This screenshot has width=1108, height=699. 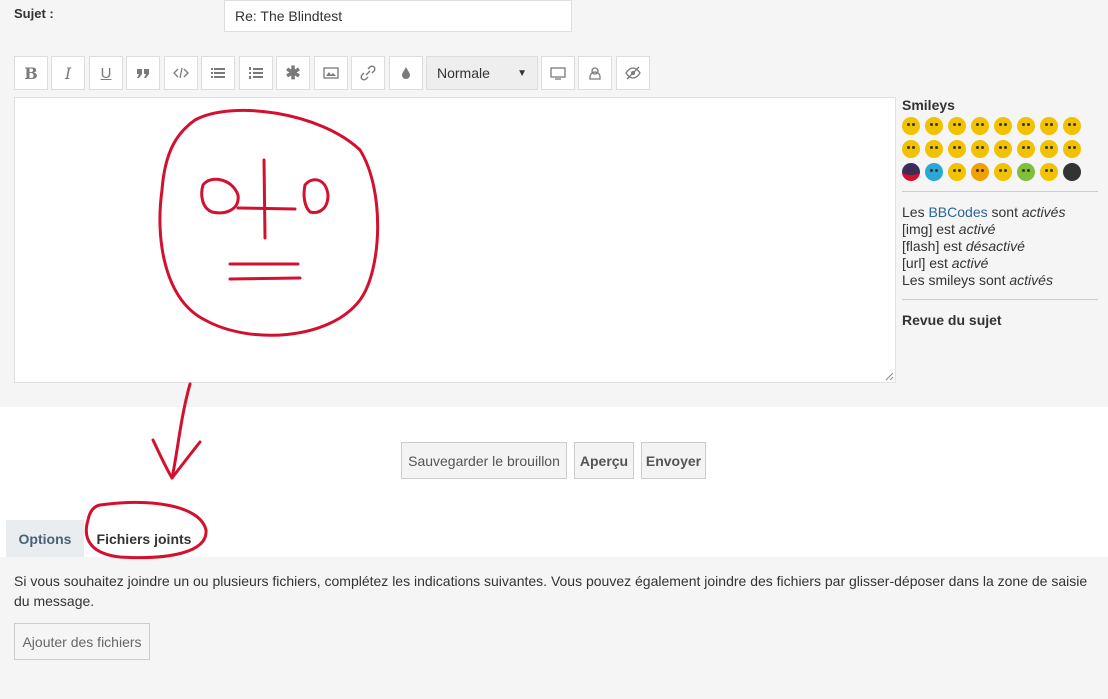 What do you see at coordinates (927, 263) in the screenshot?
I see `url-status-text: [url] est` at bounding box center [927, 263].